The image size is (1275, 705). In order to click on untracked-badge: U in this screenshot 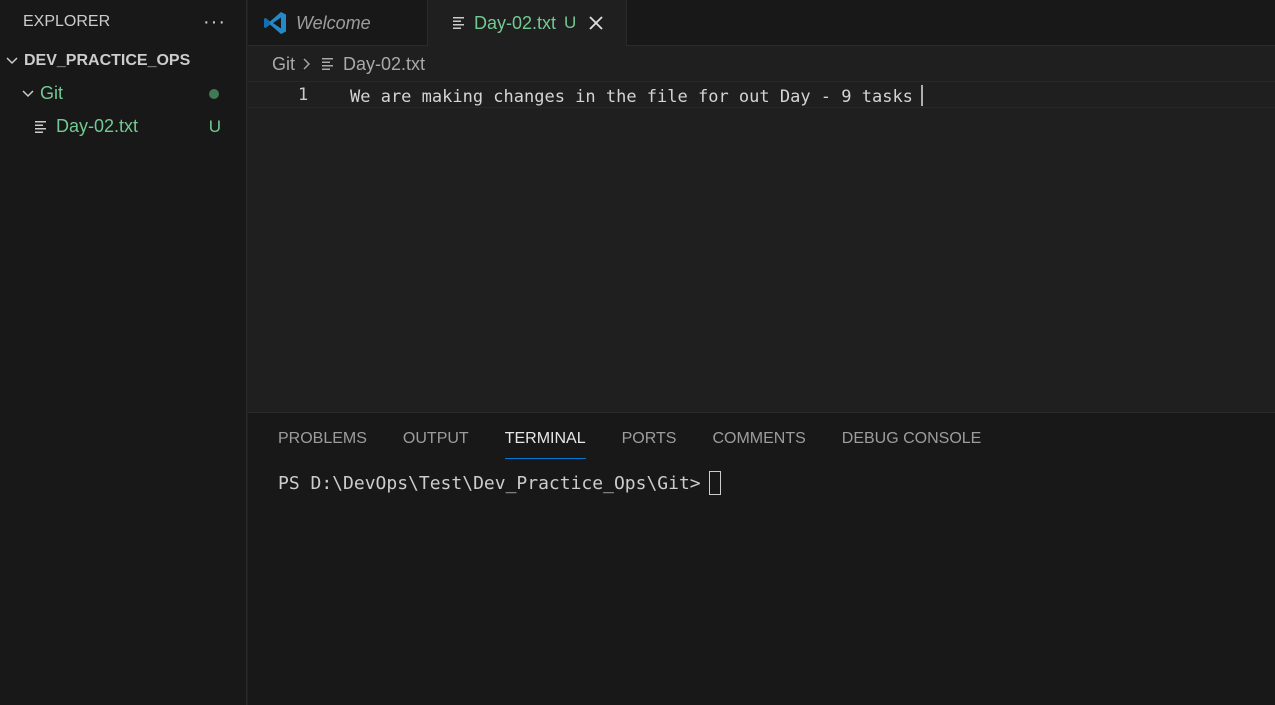, I will do `click(214, 126)`.